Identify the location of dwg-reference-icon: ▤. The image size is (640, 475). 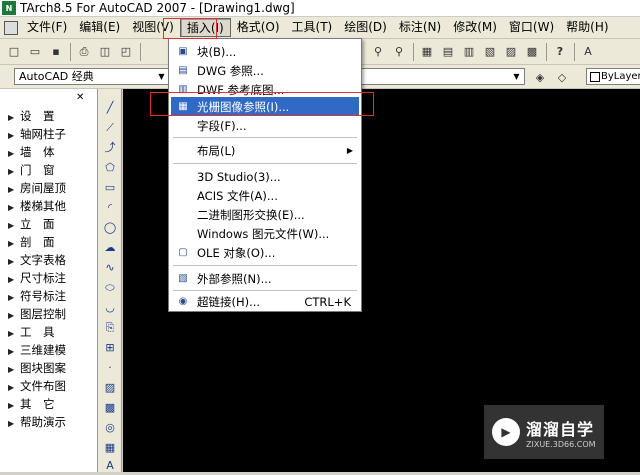
(183, 70).